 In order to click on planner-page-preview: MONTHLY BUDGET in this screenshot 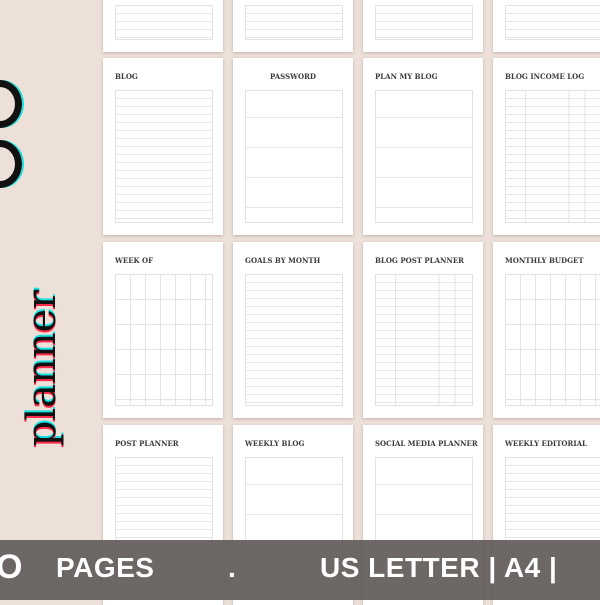, I will do `click(546, 330)`.